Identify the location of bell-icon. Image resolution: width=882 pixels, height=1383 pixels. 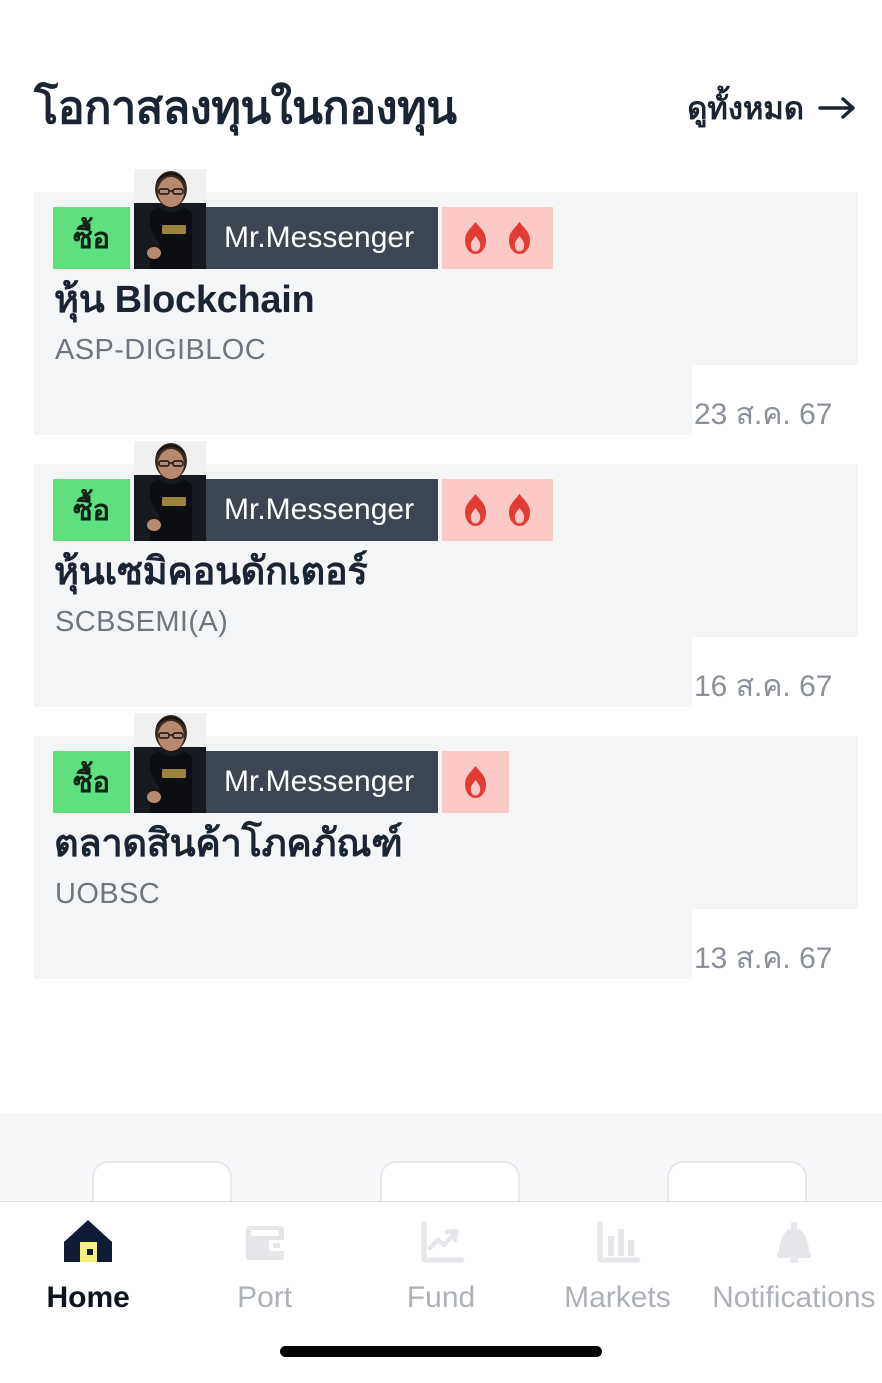
(794, 1243).